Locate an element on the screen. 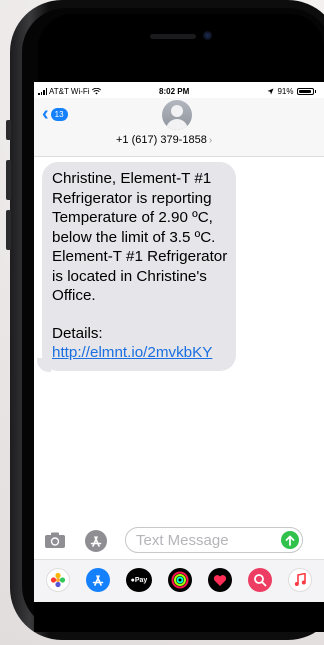 This screenshot has height=645, width=324. contact-number: +1 (617) 379-1858 is located at coordinates (161, 140).